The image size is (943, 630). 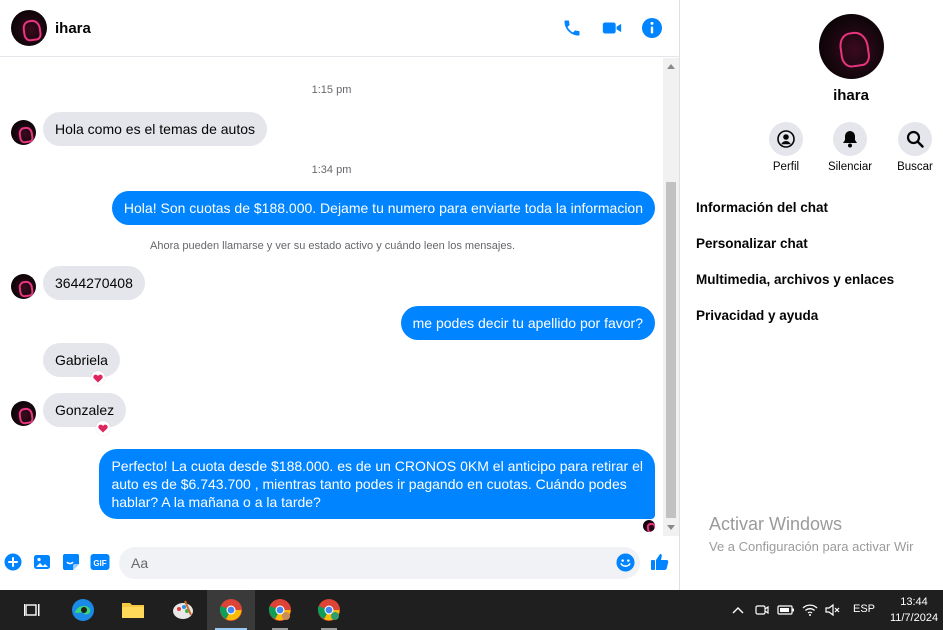 What do you see at coordinates (914, 602) in the screenshot?
I see `clock-time: 13:44` at bounding box center [914, 602].